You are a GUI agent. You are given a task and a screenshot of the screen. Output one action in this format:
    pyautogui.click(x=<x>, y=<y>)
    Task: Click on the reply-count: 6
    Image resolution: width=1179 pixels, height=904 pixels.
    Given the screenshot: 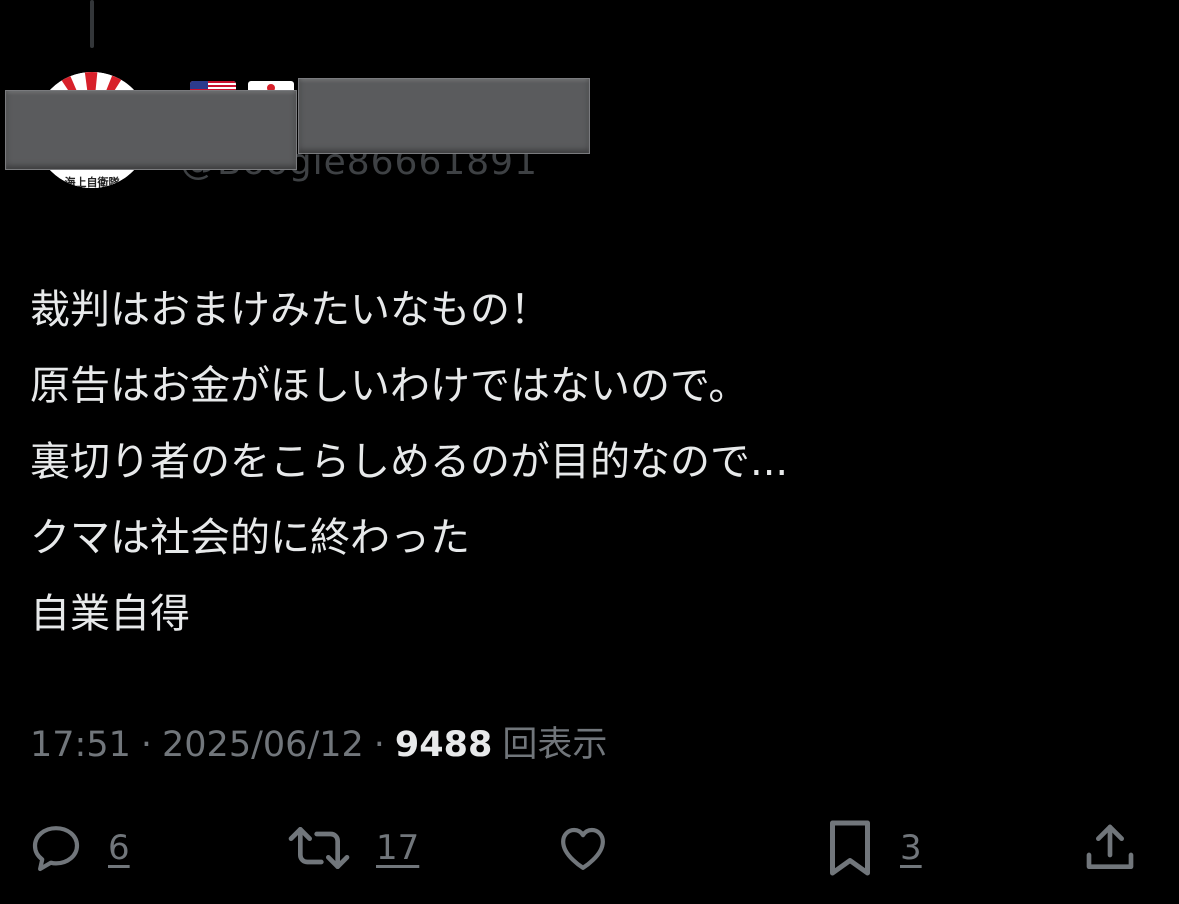 What is the action you would take?
    pyautogui.click(x=119, y=848)
    